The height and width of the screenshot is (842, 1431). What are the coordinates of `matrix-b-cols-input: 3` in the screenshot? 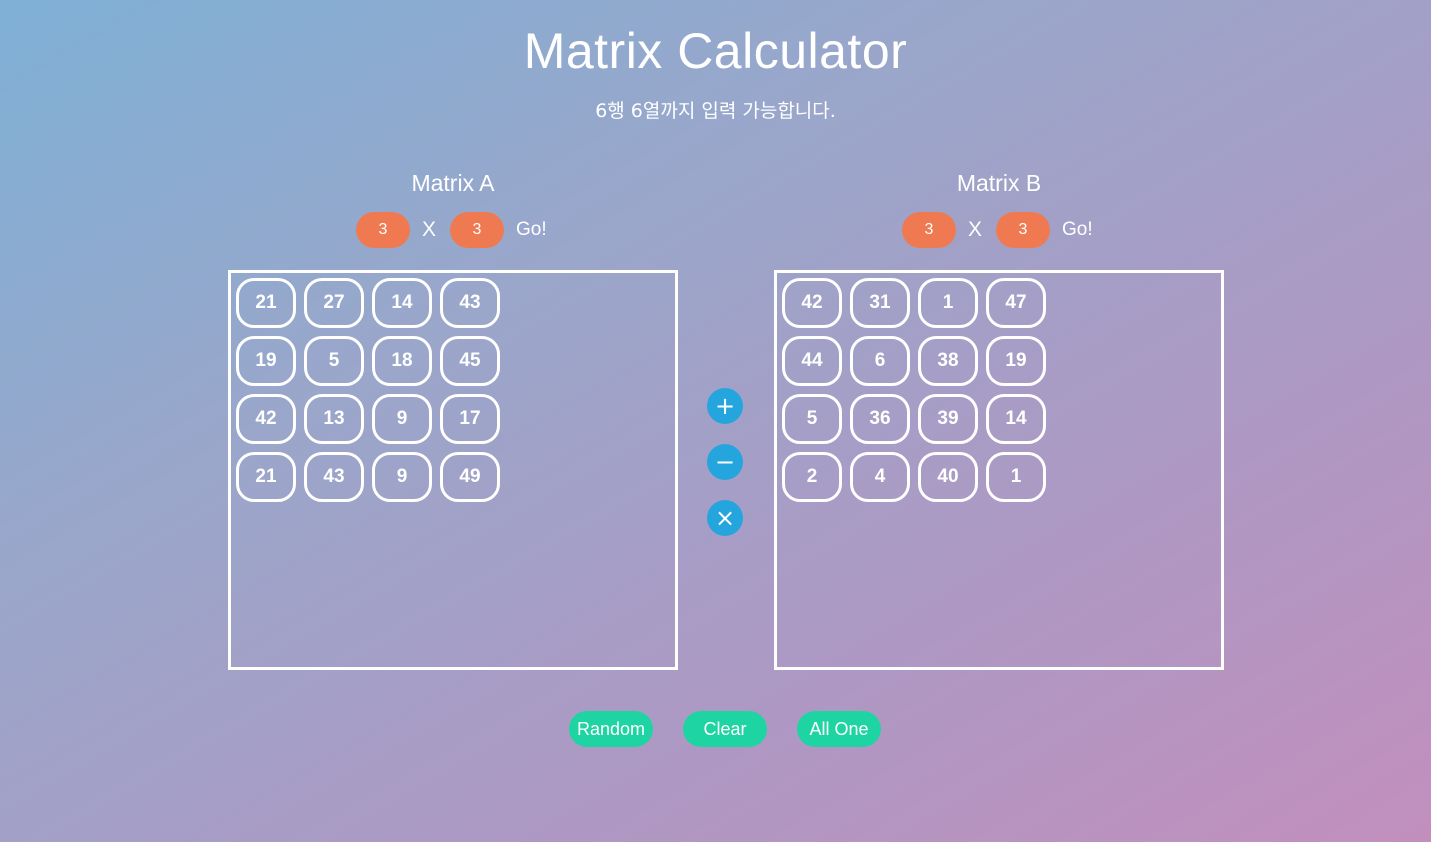 It's located at (1023, 230).